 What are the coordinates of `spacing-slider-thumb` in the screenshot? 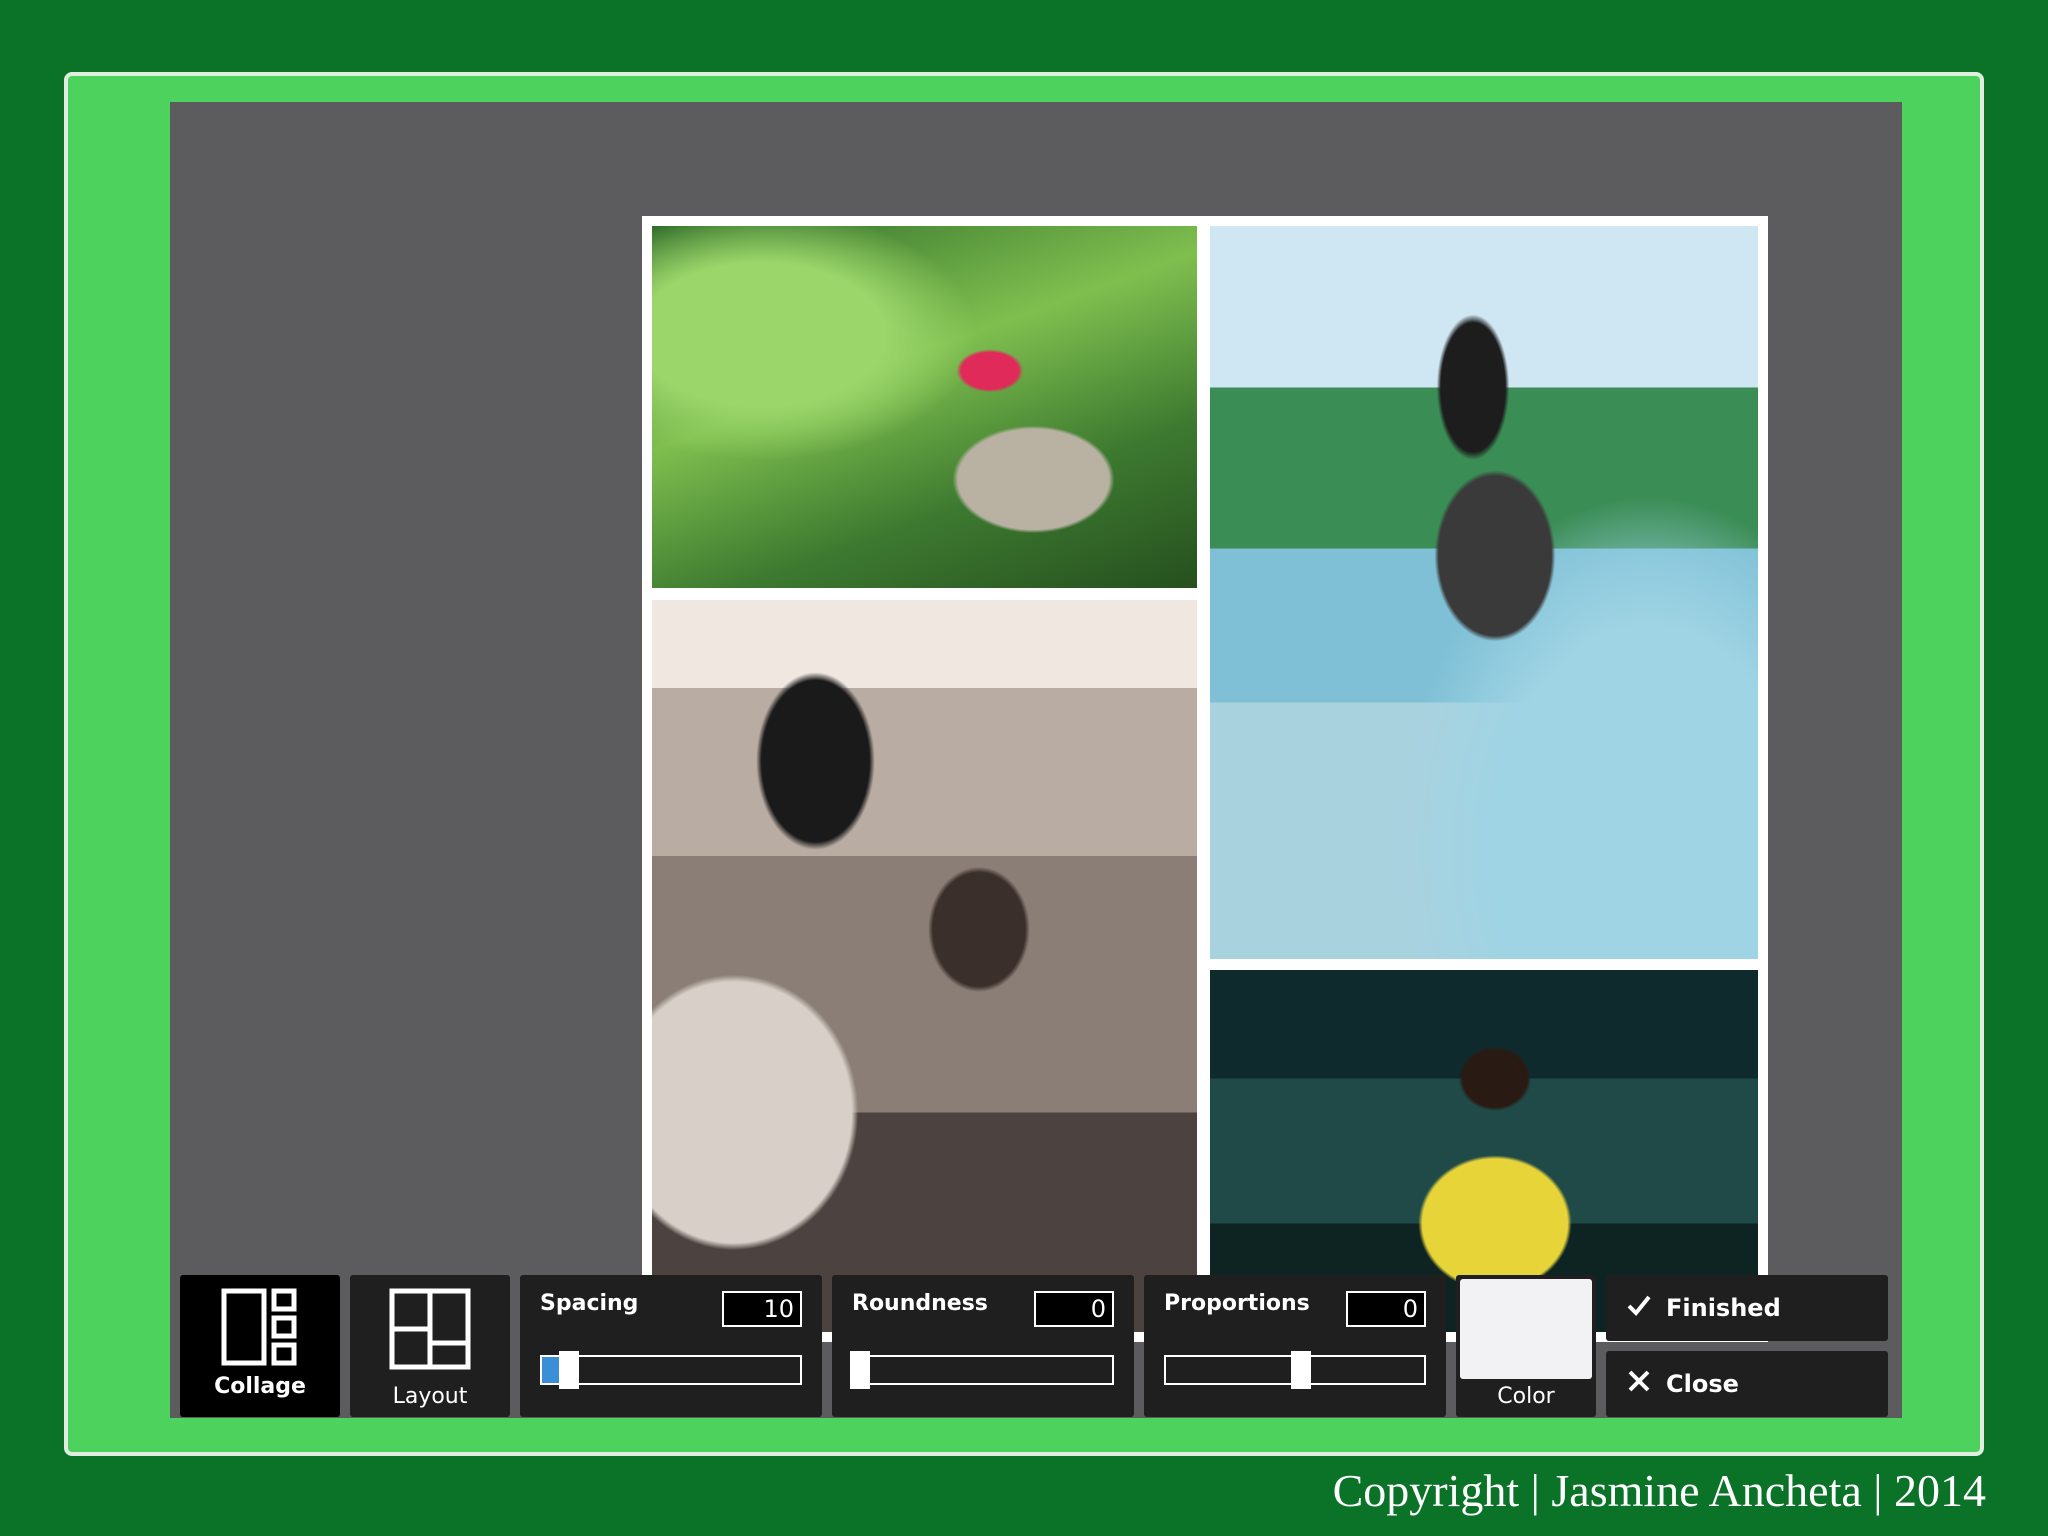 It's located at (568, 1370).